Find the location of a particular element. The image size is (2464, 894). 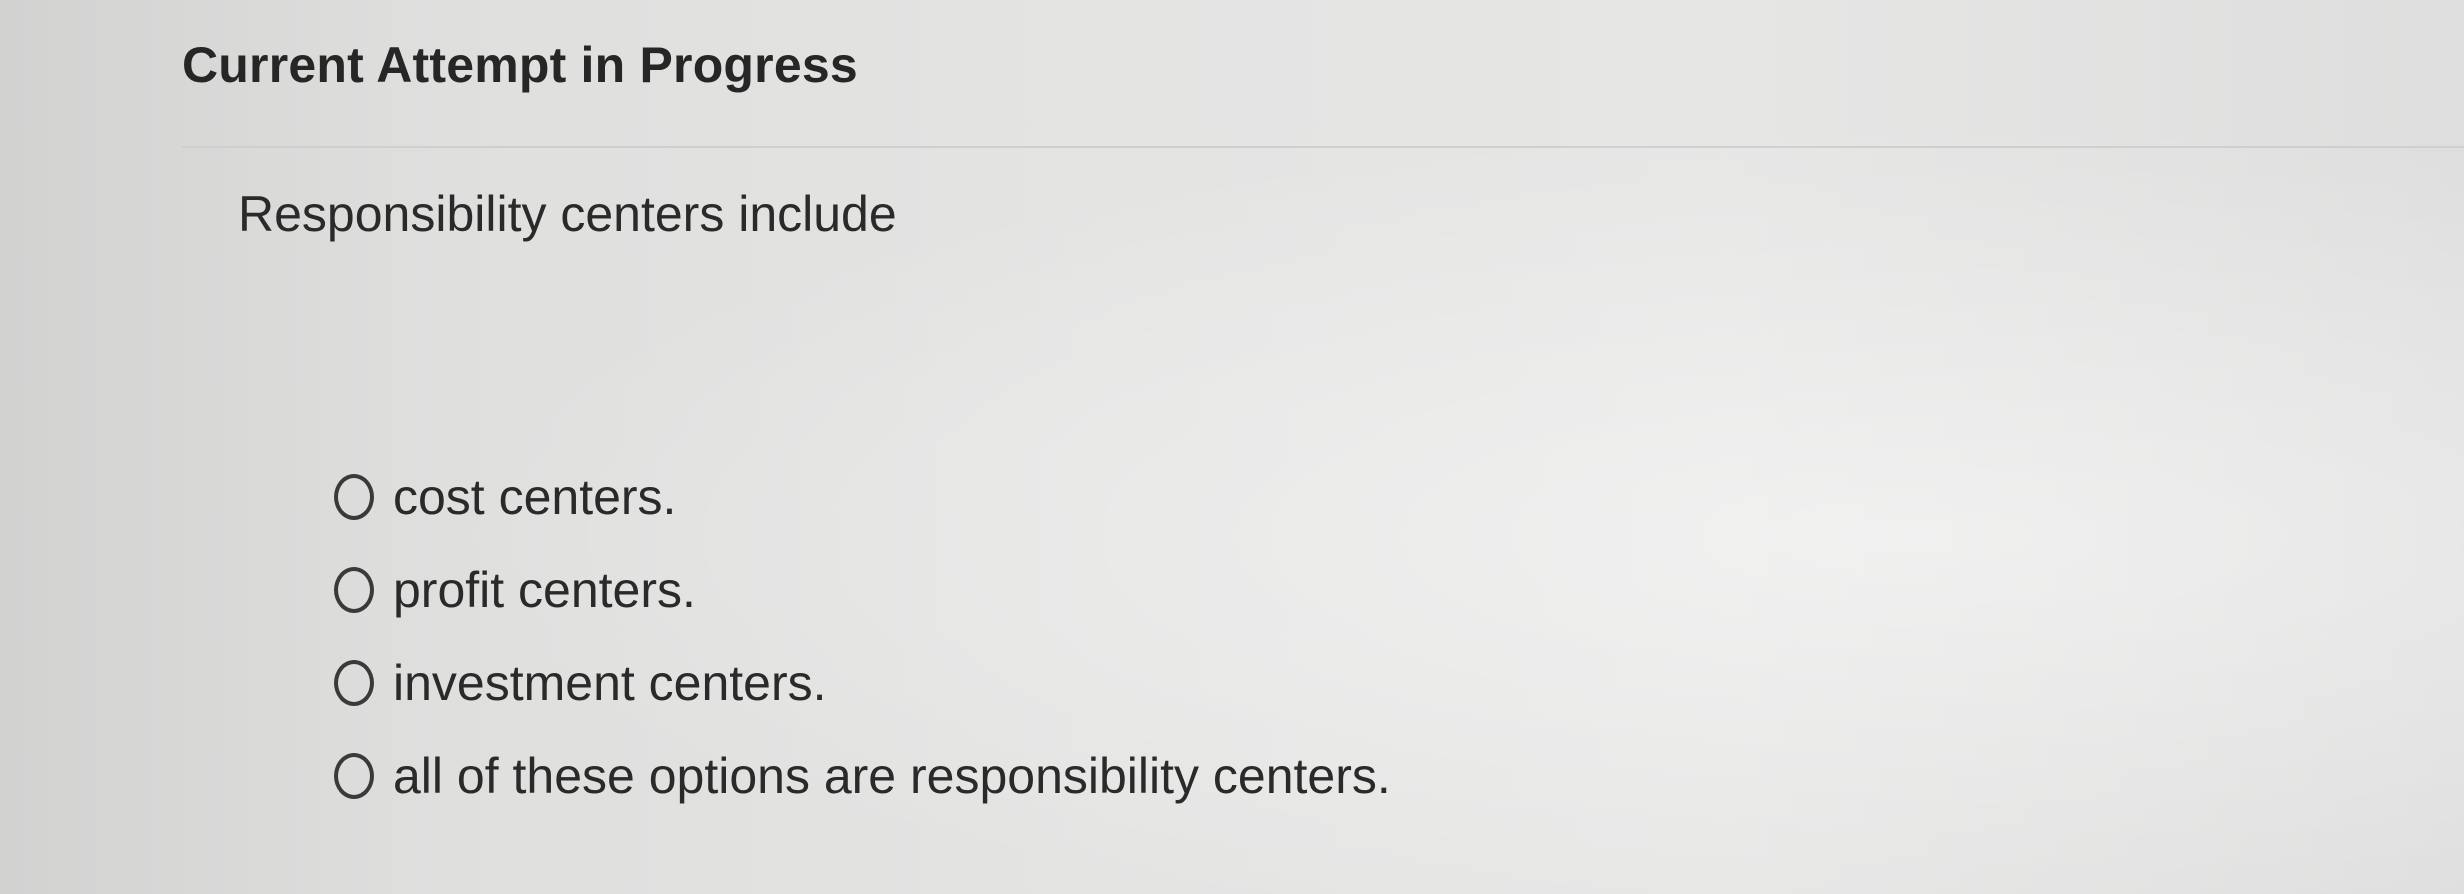

divider is located at coordinates (1323, 147).